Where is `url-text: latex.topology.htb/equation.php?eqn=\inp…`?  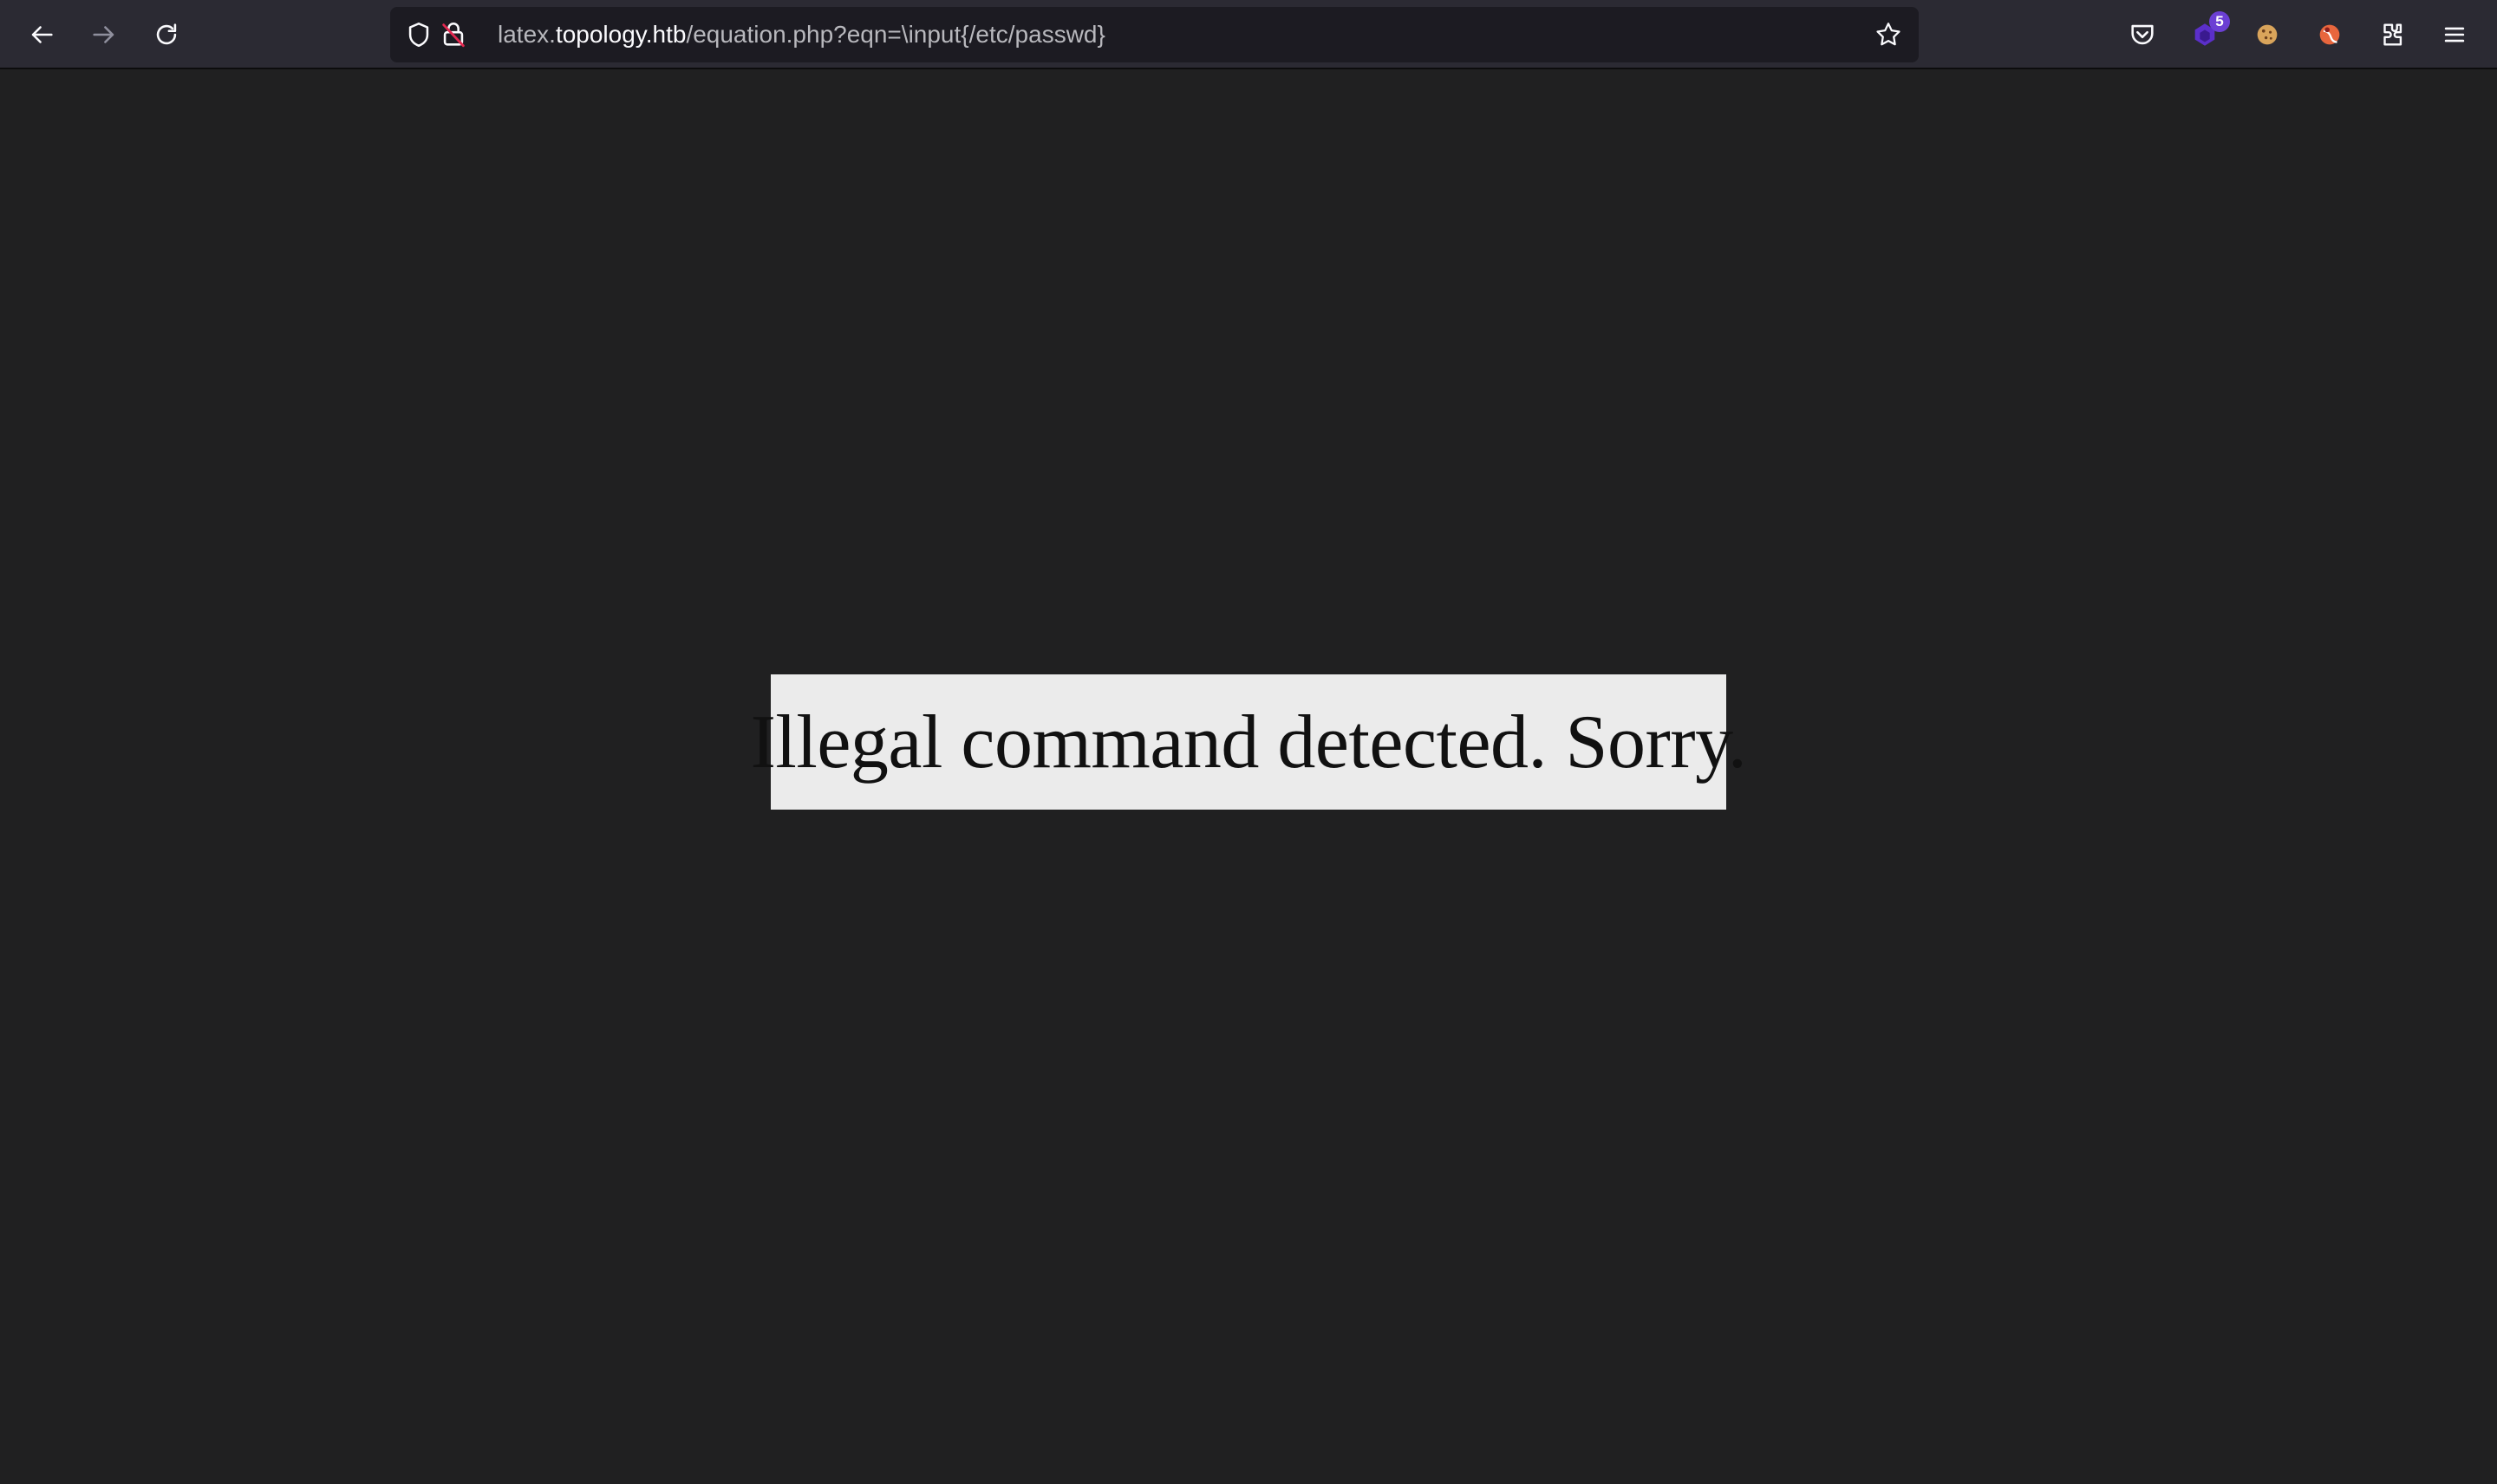 url-text: latex.topology.htb/equation.php?eqn=\inp… is located at coordinates (801, 34).